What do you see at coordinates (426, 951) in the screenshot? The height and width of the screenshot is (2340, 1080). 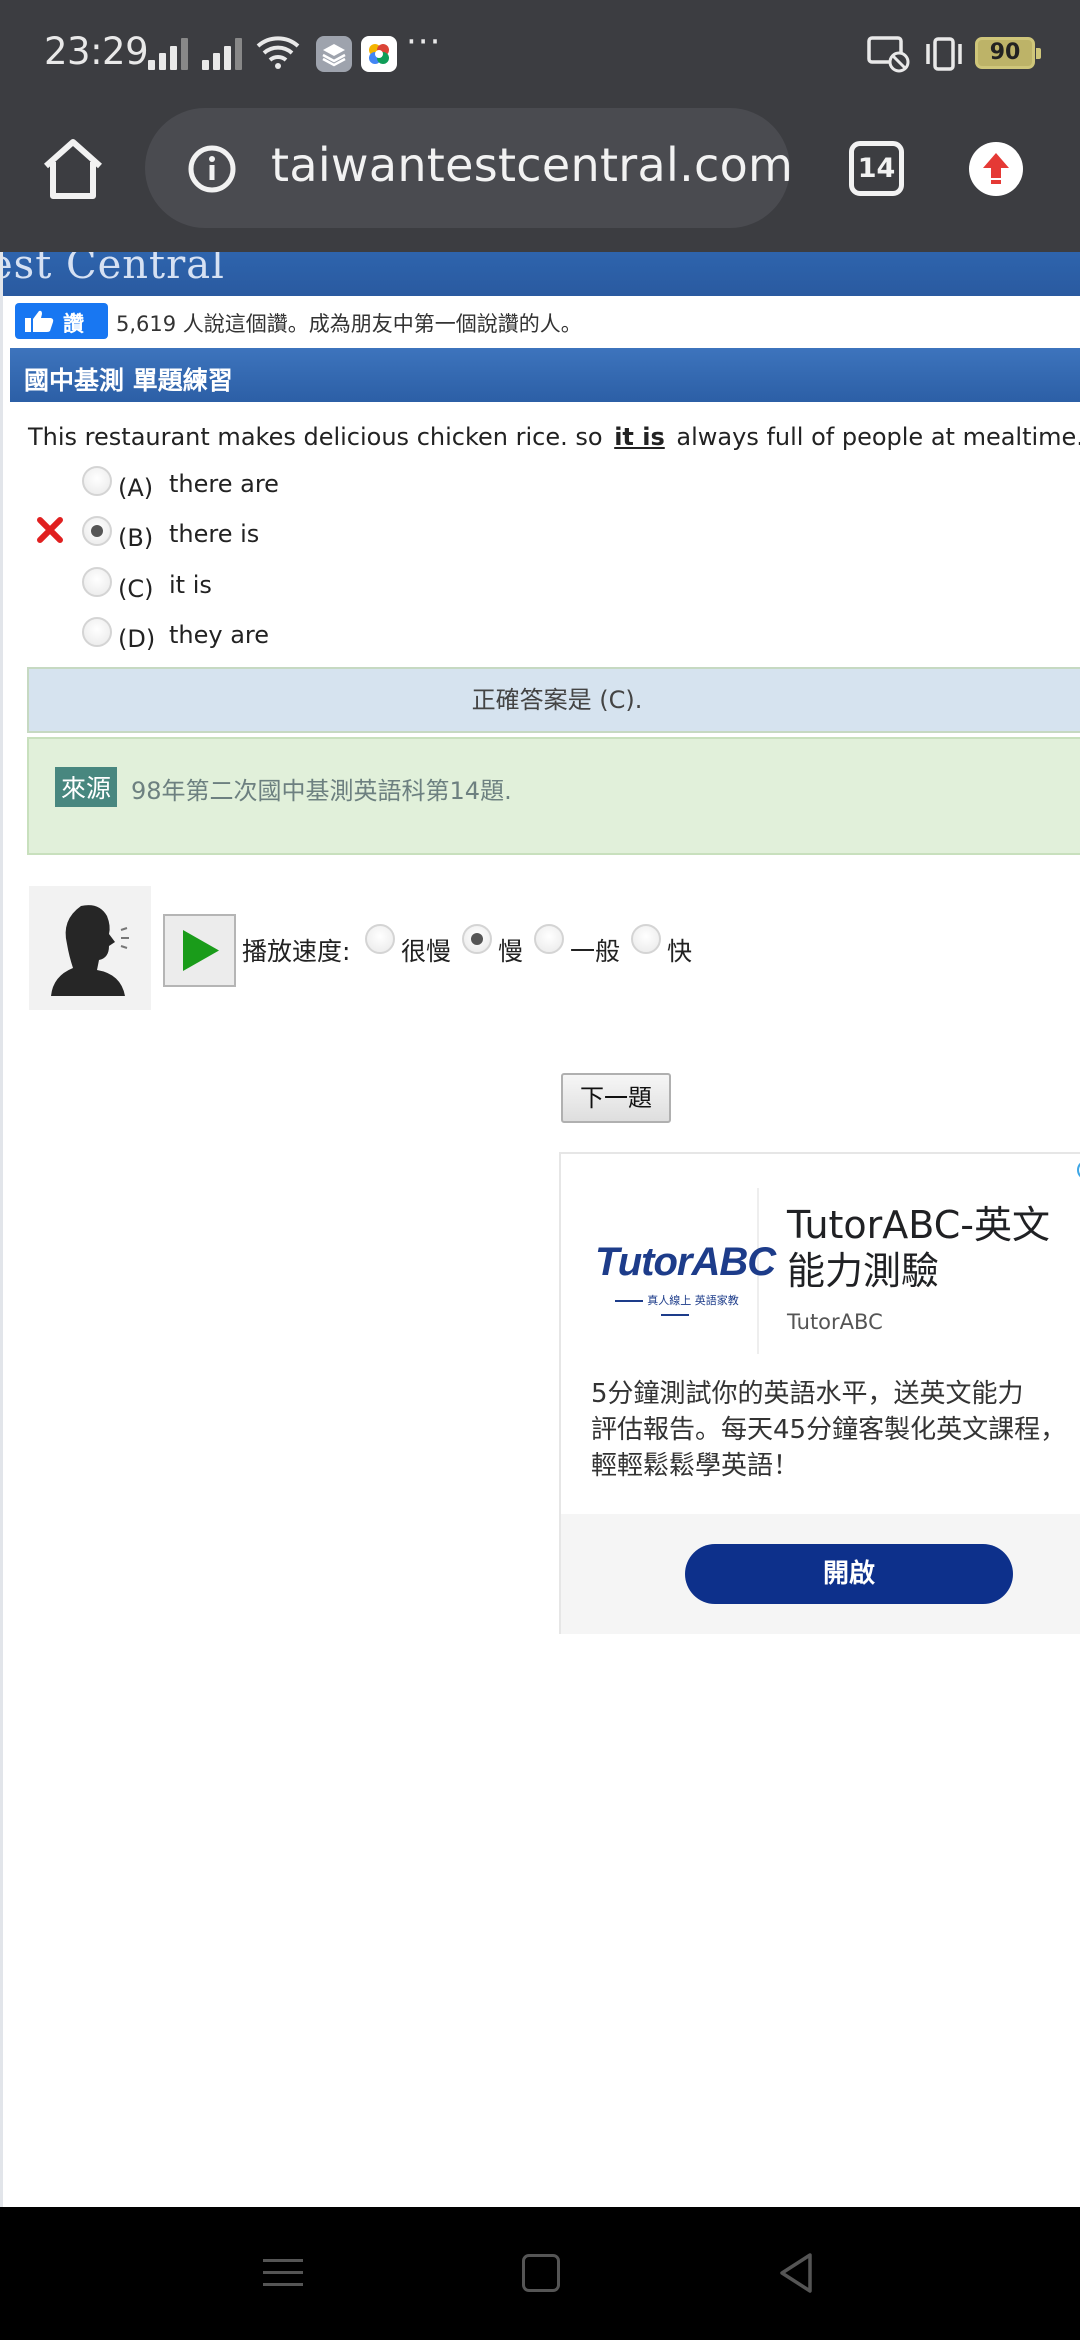 I see `speed-label: 很慢` at bounding box center [426, 951].